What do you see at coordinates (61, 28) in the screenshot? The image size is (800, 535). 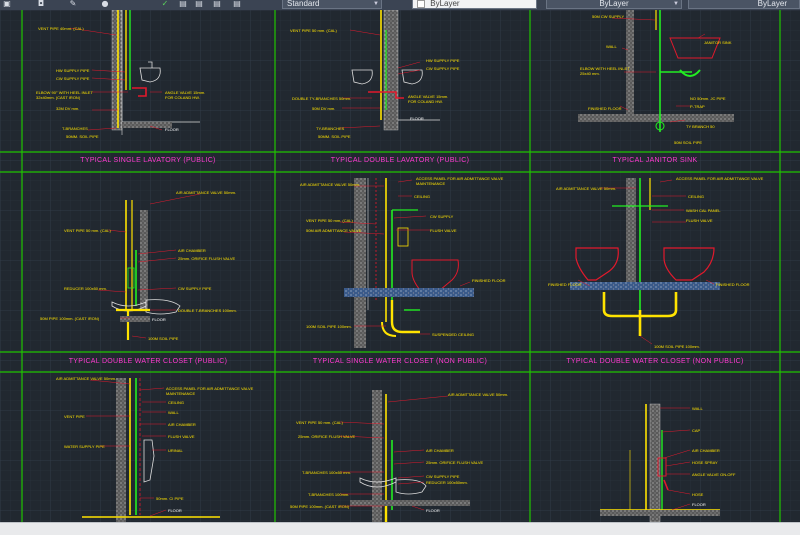 I see `callout: VENT PIPE 40mm. (CAL)` at bounding box center [61, 28].